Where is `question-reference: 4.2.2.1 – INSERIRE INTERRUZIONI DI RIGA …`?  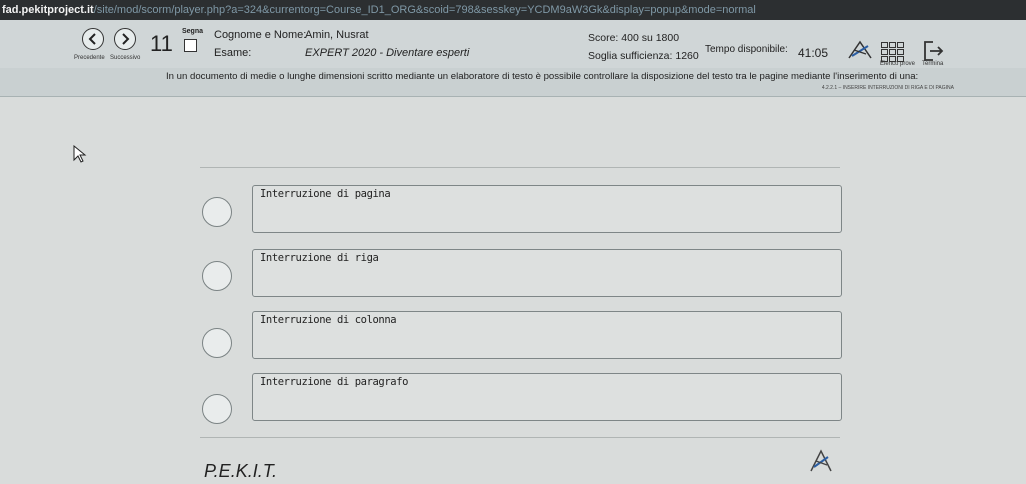 question-reference: 4.2.2.1 – INSERIRE INTERRUZIONI DI RIGA … is located at coordinates (887, 88).